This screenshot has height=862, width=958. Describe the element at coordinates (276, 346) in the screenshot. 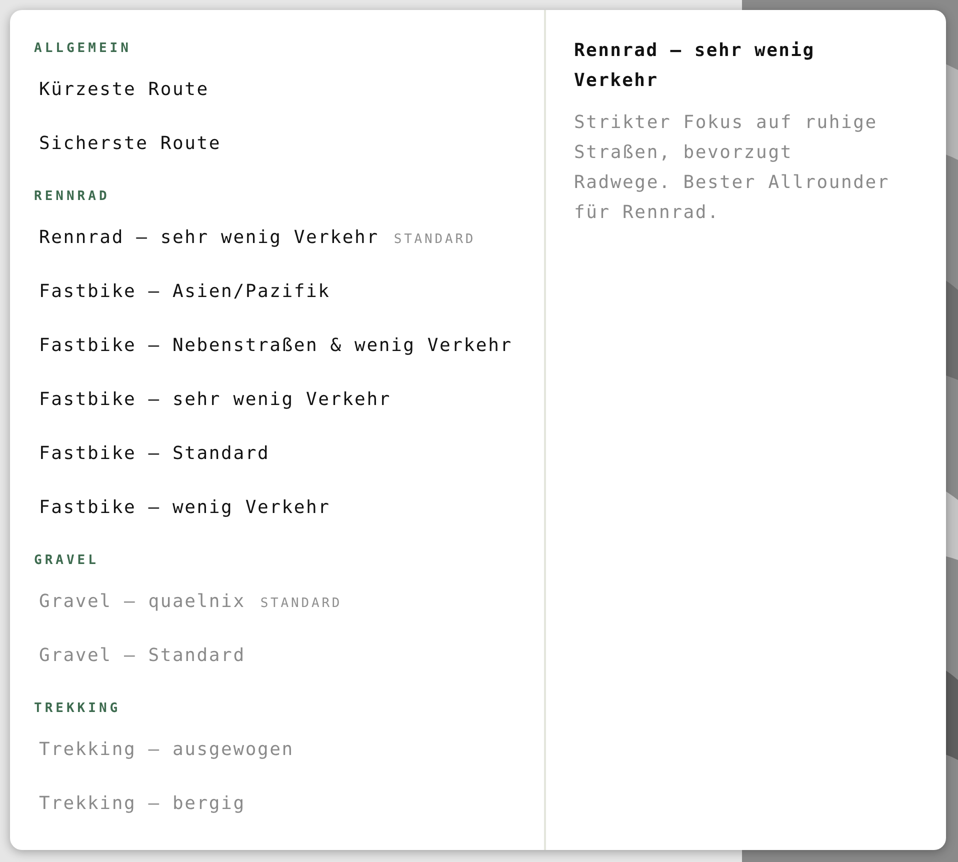

I see `profile-option: Fastbike — Nebenstraßen & wenig Verkehr` at that location.